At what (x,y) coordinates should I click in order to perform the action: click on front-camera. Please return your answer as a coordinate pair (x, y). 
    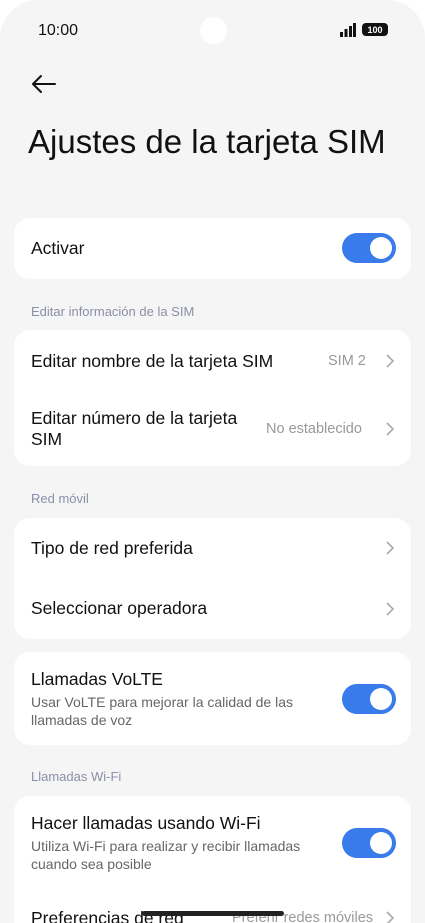
    Looking at the image, I should click on (213, 30).